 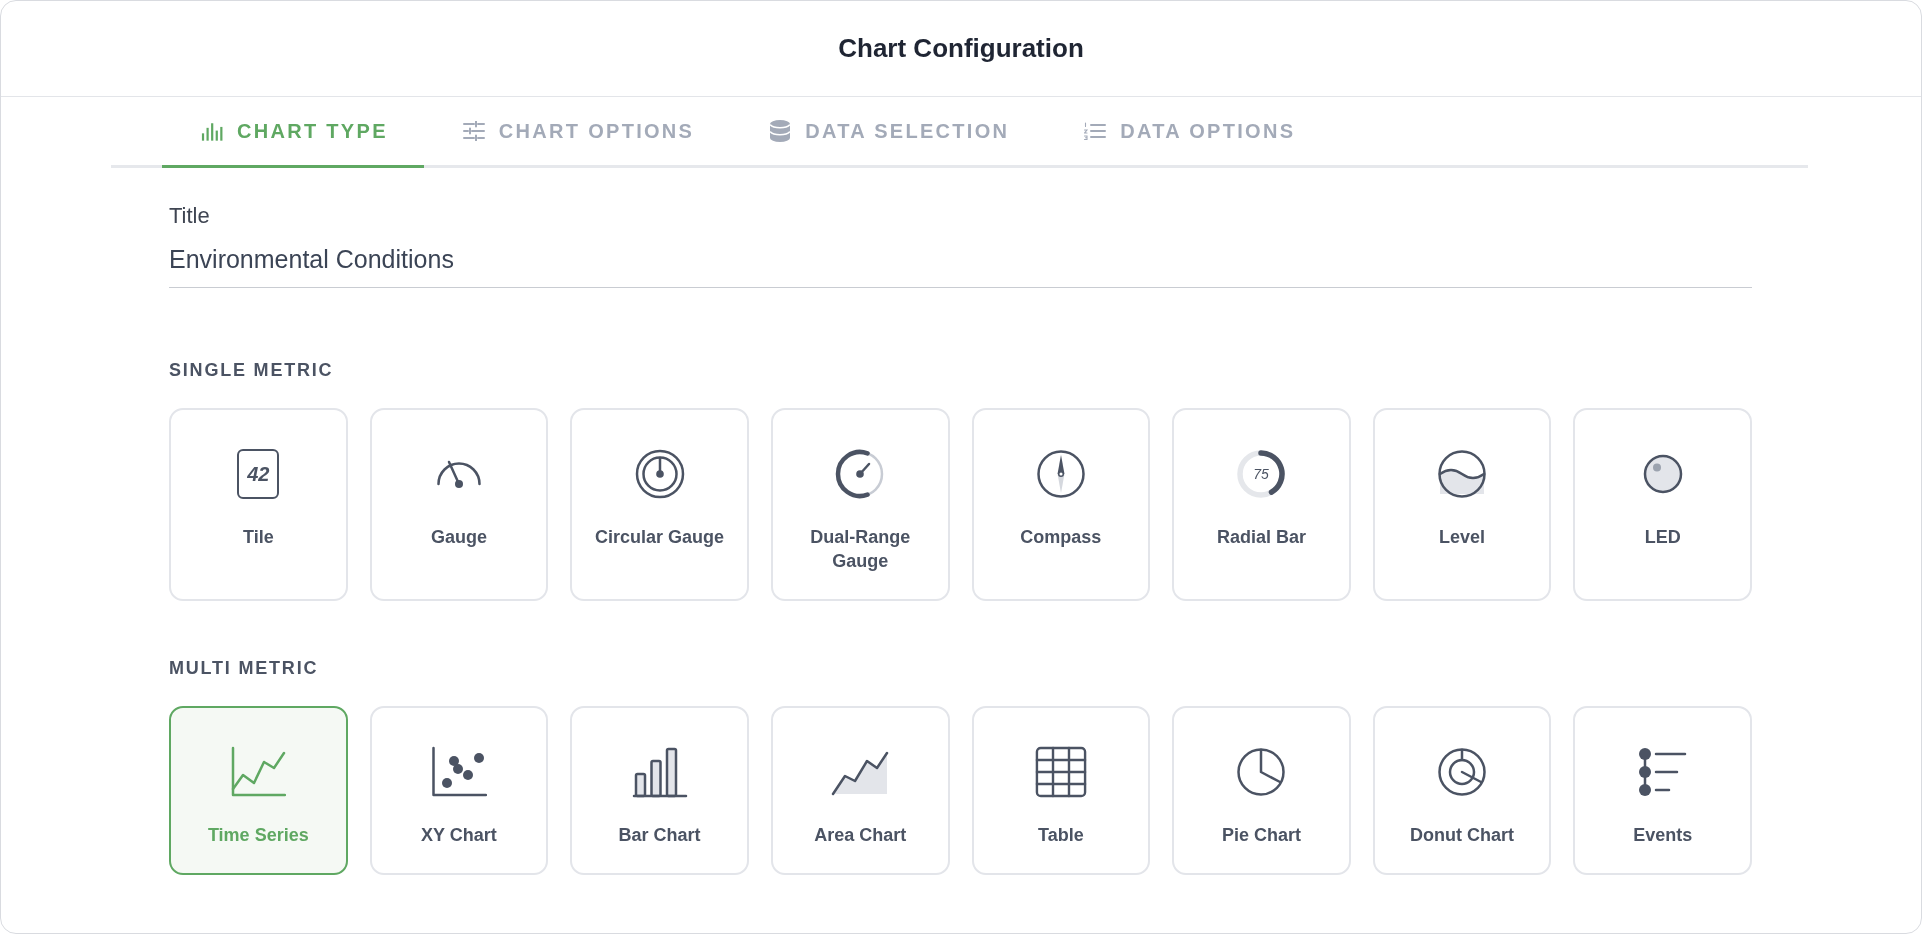 I want to click on pie-chart-icon, so click(x=1261, y=772).